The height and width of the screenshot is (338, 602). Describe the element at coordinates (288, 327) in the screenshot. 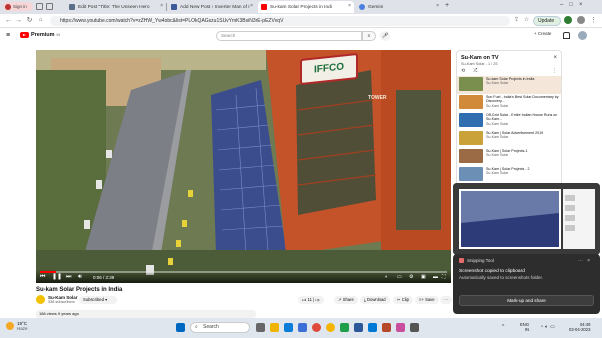

I see `edge-browser-icon` at that location.